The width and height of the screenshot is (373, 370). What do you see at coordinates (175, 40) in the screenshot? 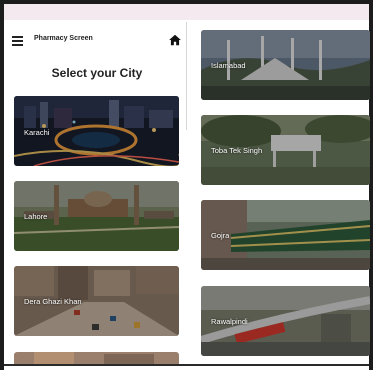
I see `home-icon` at bounding box center [175, 40].